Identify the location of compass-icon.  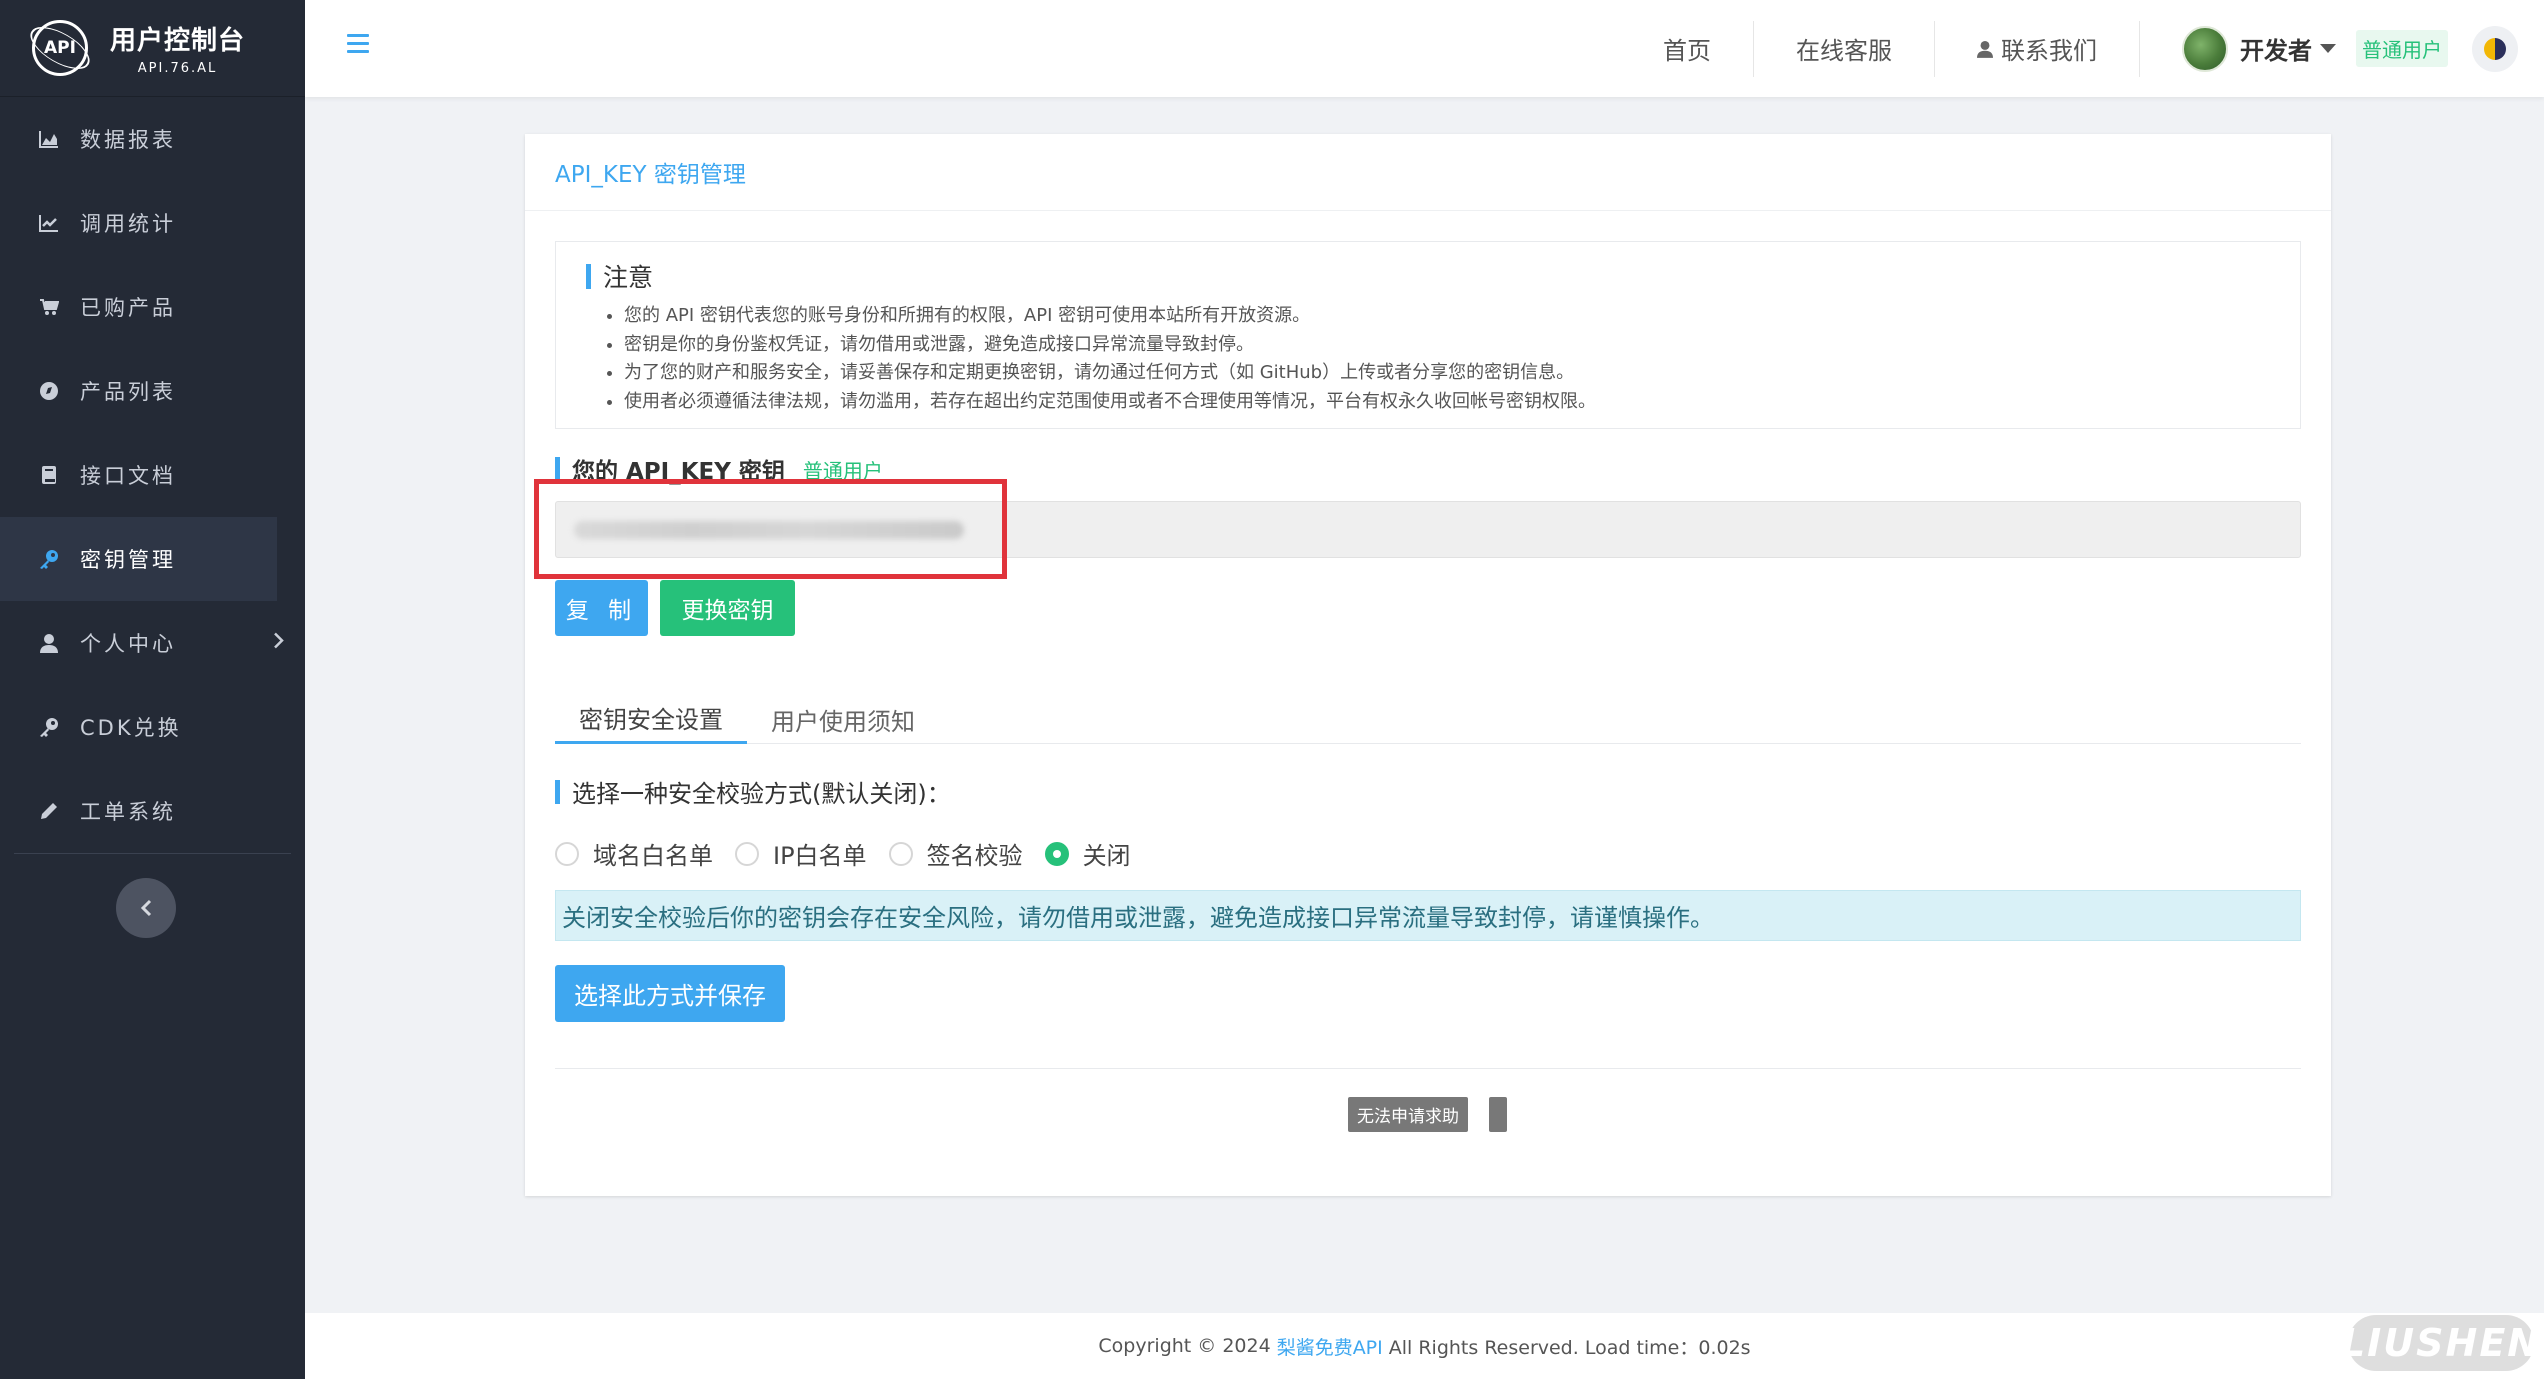
(49, 391).